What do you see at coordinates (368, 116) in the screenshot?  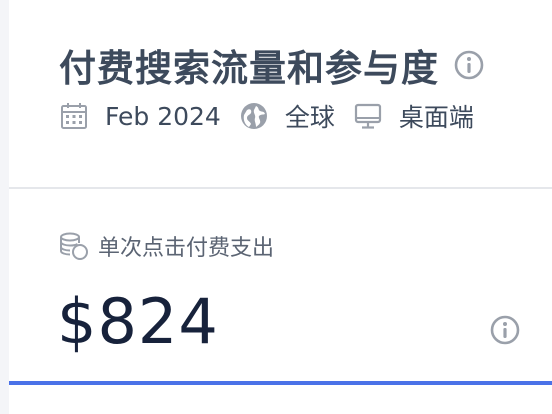 I see `desktop-icon` at bounding box center [368, 116].